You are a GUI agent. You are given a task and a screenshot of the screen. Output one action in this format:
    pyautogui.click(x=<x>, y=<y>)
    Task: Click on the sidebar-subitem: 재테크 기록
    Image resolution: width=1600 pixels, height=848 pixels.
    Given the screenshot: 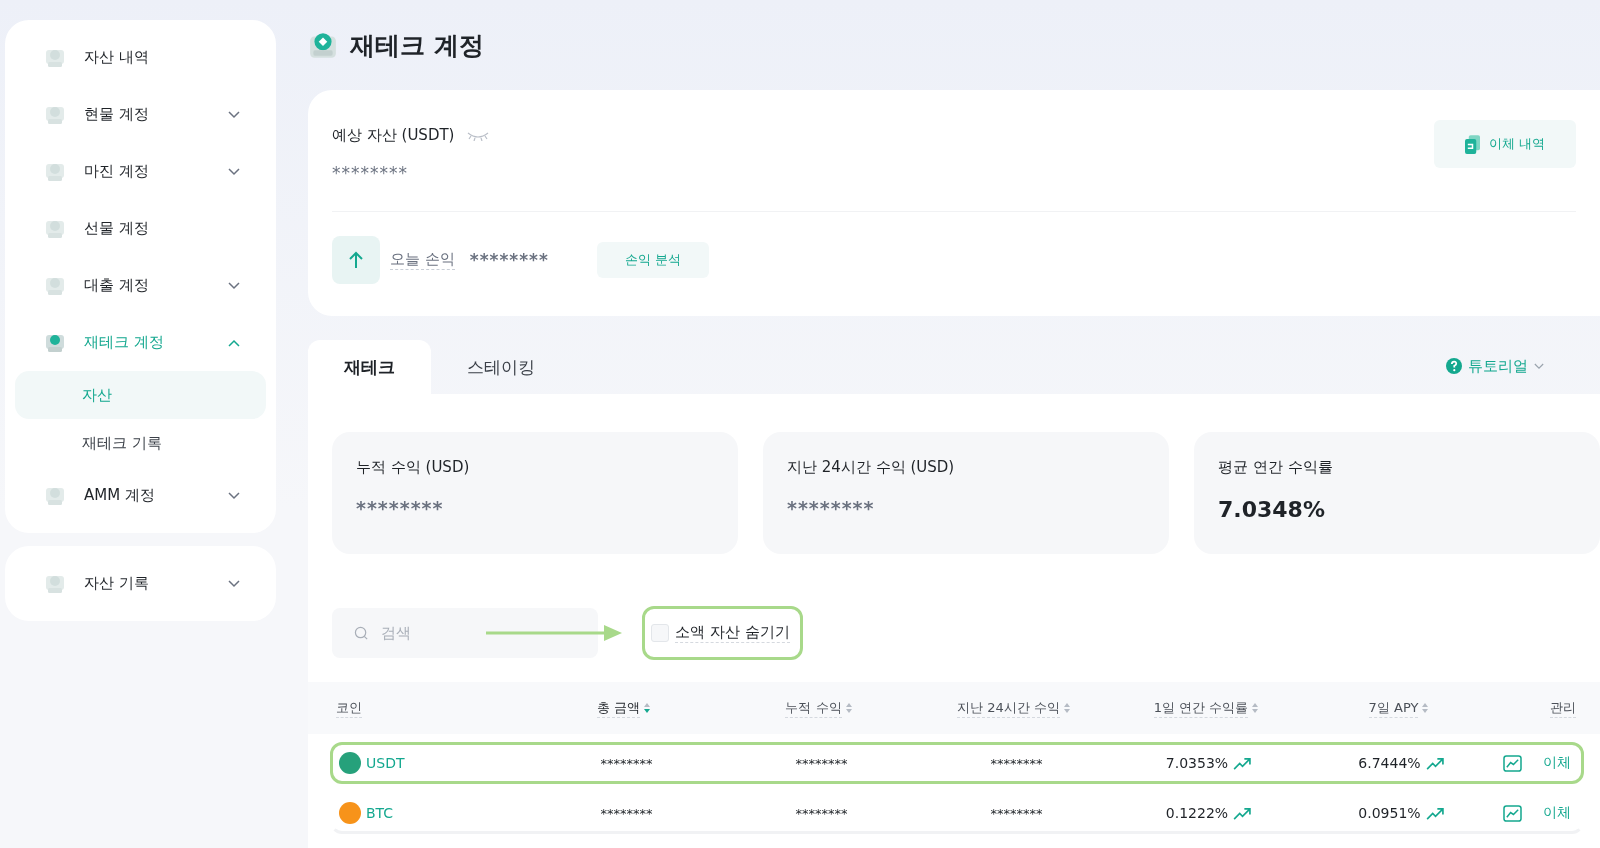 What is the action you would take?
    pyautogui.click(x=140, y=443)
    